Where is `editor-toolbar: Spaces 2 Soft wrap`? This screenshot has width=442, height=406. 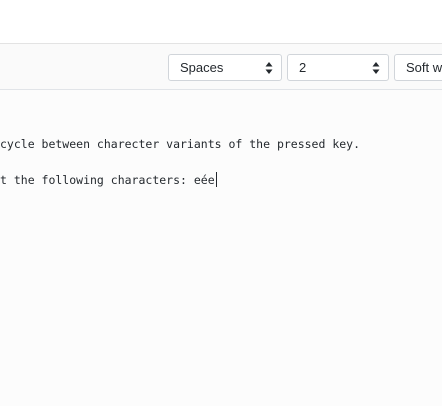
editor-toolbar: Spaces 2 Soft wrap is located at coordinates (221, 67).